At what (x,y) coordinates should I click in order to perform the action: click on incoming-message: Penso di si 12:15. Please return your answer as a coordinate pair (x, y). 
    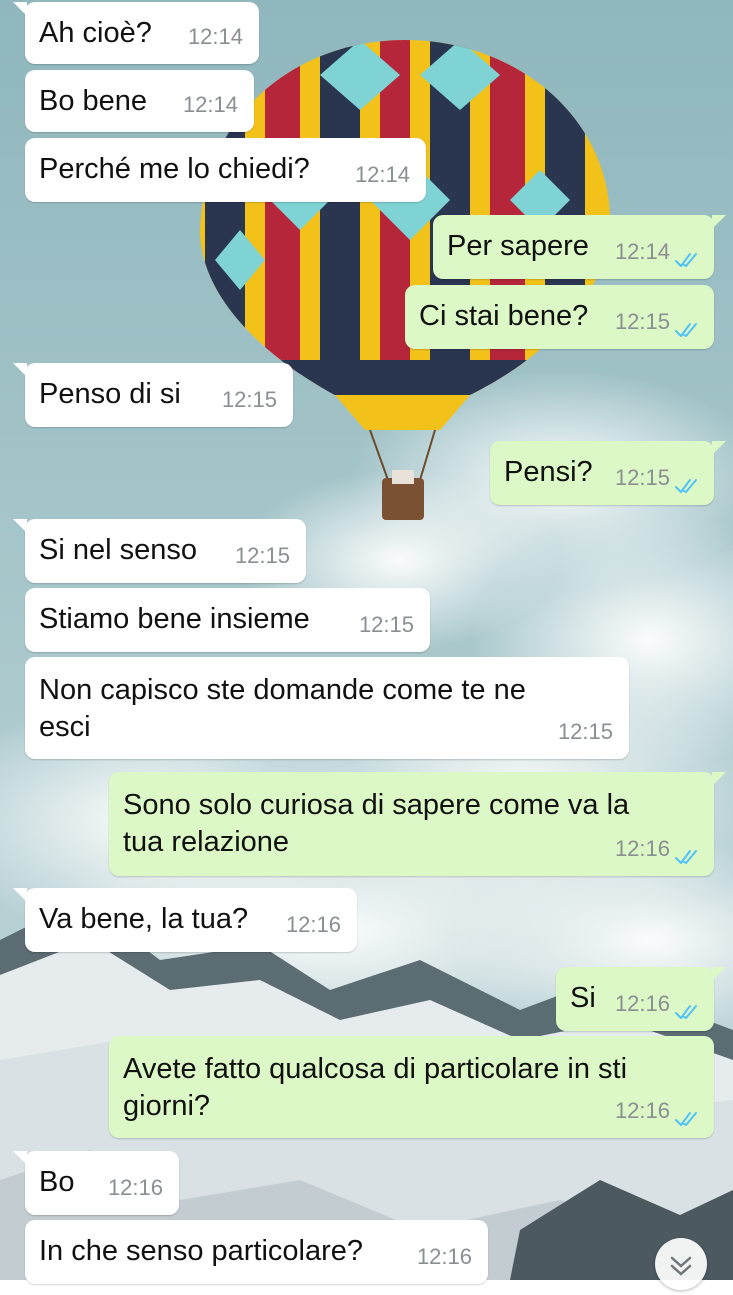
    Looking at the image, I should click on (153, 395).